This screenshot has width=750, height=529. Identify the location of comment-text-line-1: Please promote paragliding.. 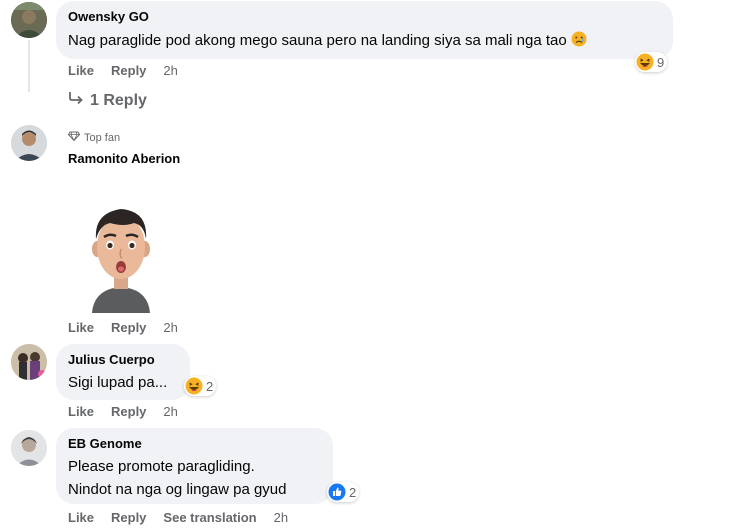
(161, 466).